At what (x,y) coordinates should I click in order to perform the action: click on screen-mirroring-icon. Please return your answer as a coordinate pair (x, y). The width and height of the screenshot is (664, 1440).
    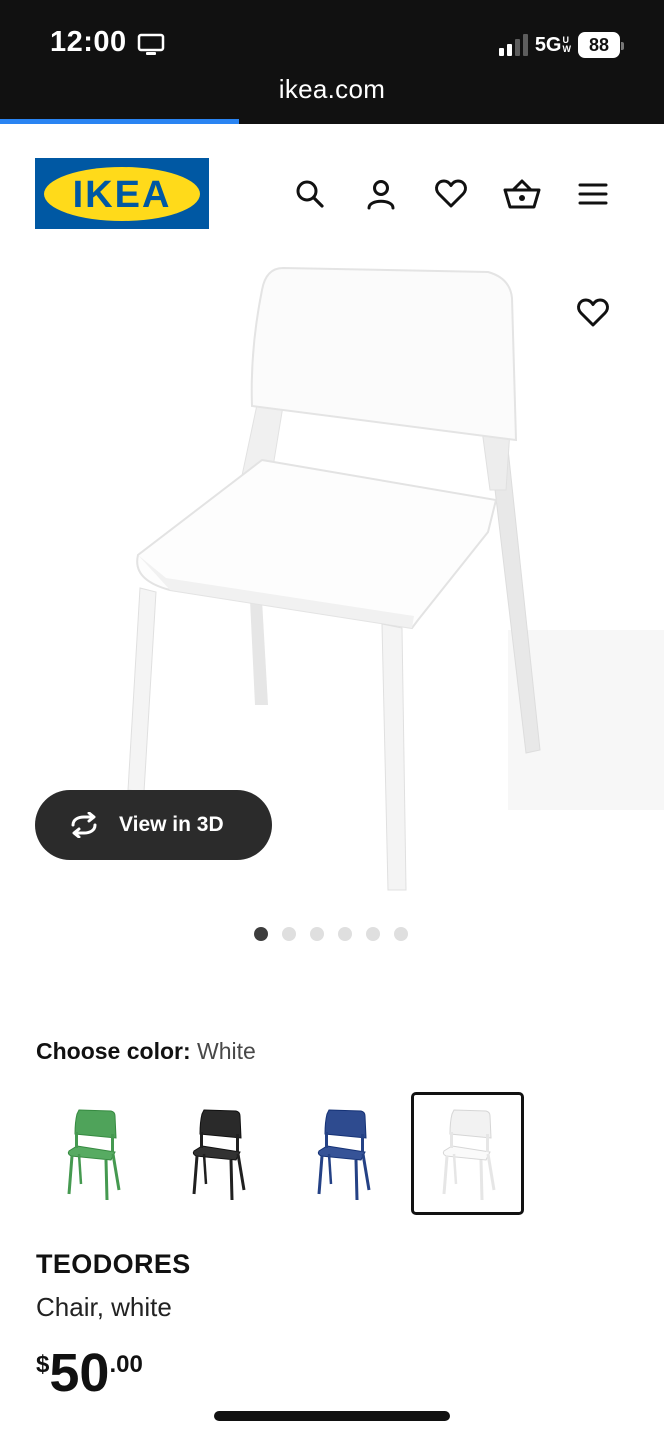
    Looking at the image, I should click on (151, 44).